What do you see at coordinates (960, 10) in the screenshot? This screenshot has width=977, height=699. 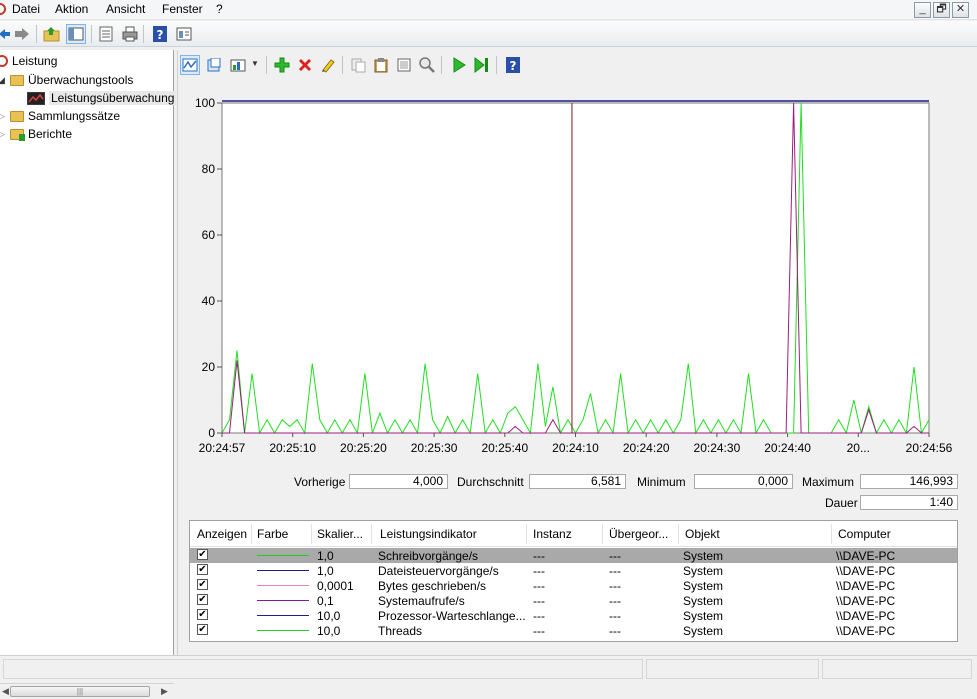 I see `close-button: ✕` at bounding box center [960, 10].